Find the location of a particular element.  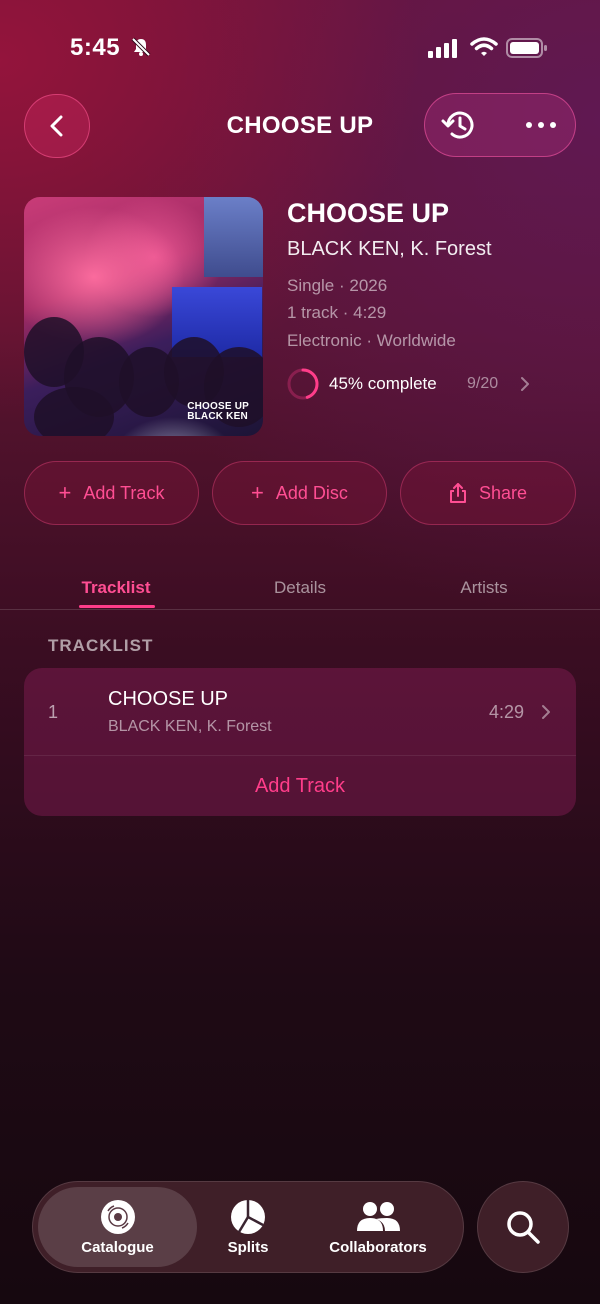

history-button is located at coordinates (459, 125).